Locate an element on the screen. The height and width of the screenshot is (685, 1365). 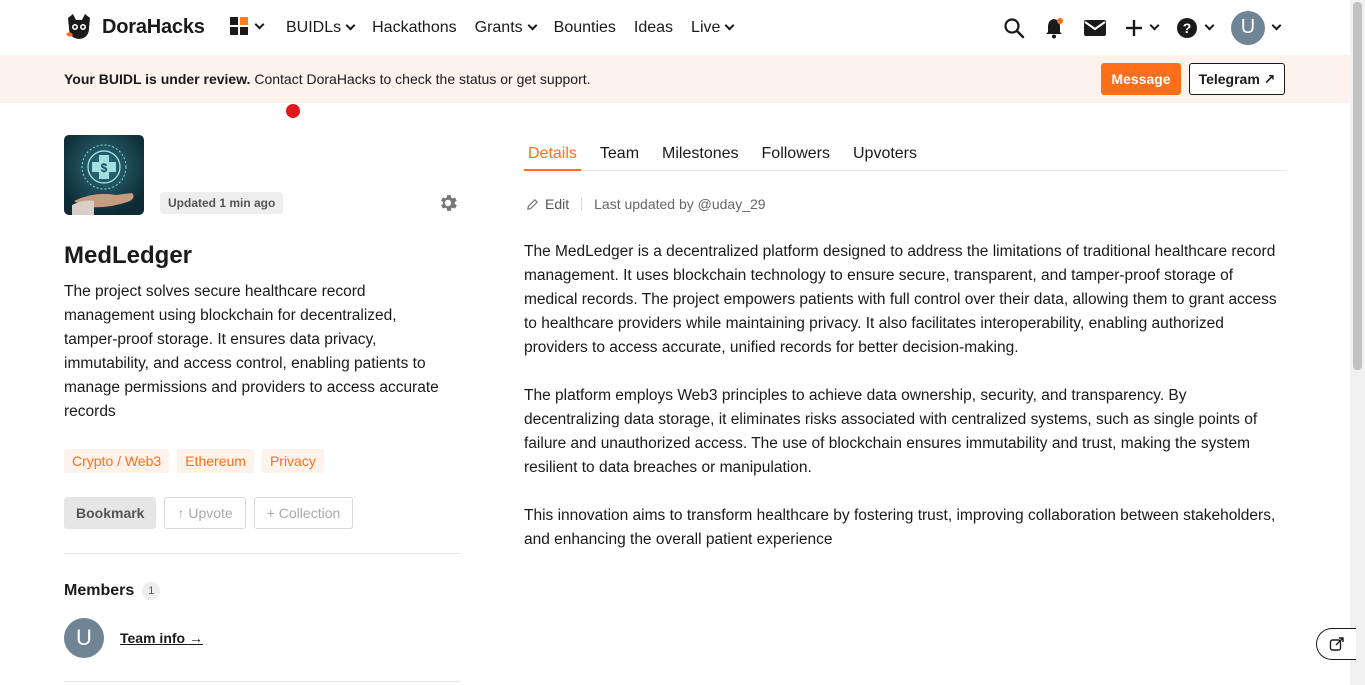
tab-team: Team is located at coordinates (619, 153).